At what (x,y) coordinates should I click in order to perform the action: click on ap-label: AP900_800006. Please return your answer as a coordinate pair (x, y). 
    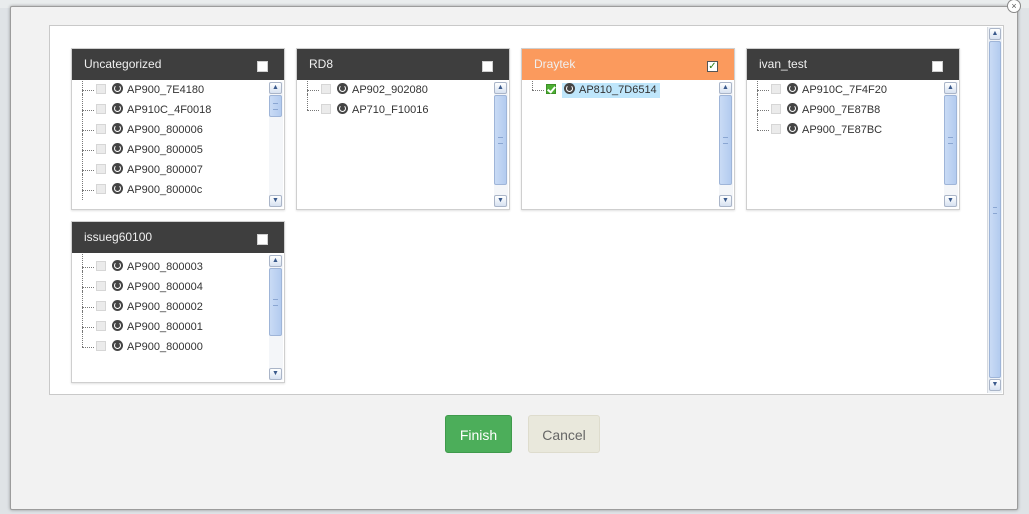
    Looking at the image, I should click on (165, 130).